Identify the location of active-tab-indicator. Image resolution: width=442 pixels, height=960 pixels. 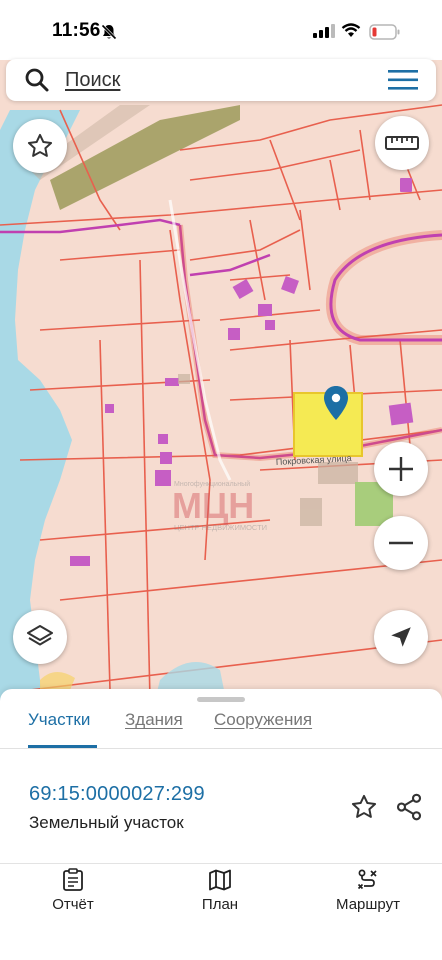
(62, 746).